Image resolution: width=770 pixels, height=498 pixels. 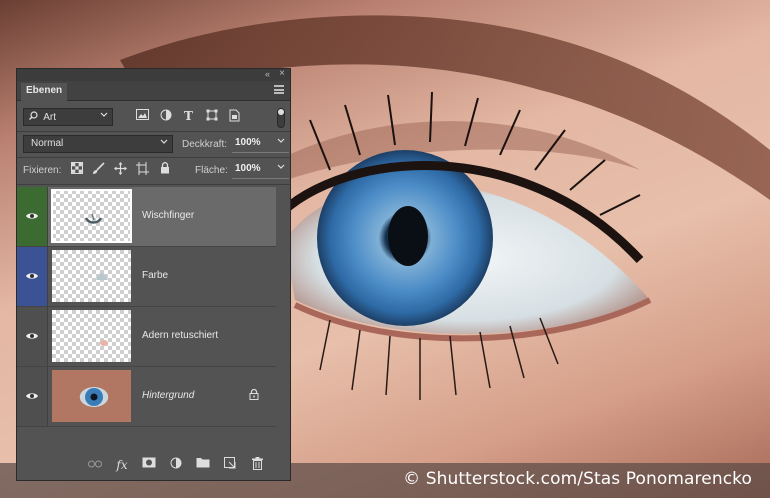 I want to click on close-panel-icon: ×, so click(x=282, y=73).